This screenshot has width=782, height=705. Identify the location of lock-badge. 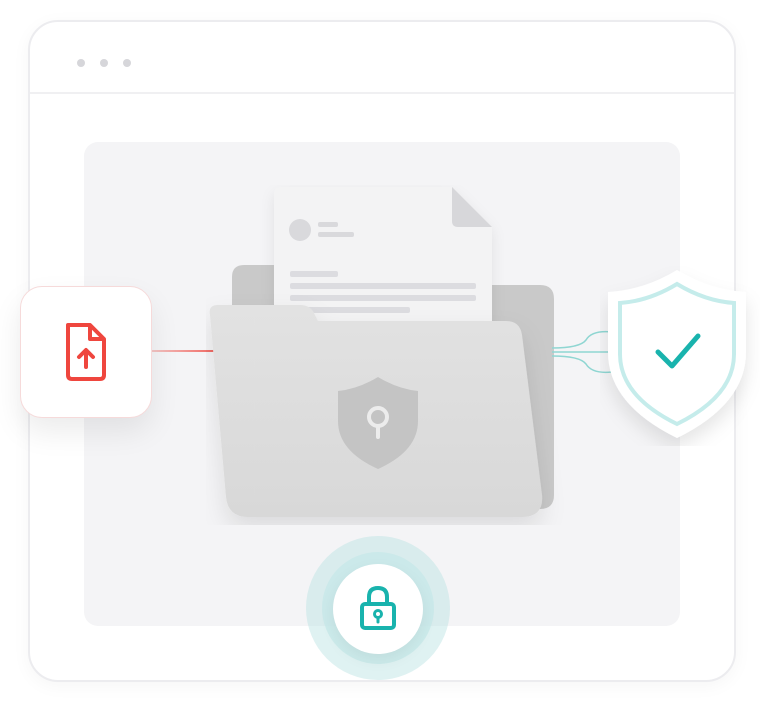
(378, 609).